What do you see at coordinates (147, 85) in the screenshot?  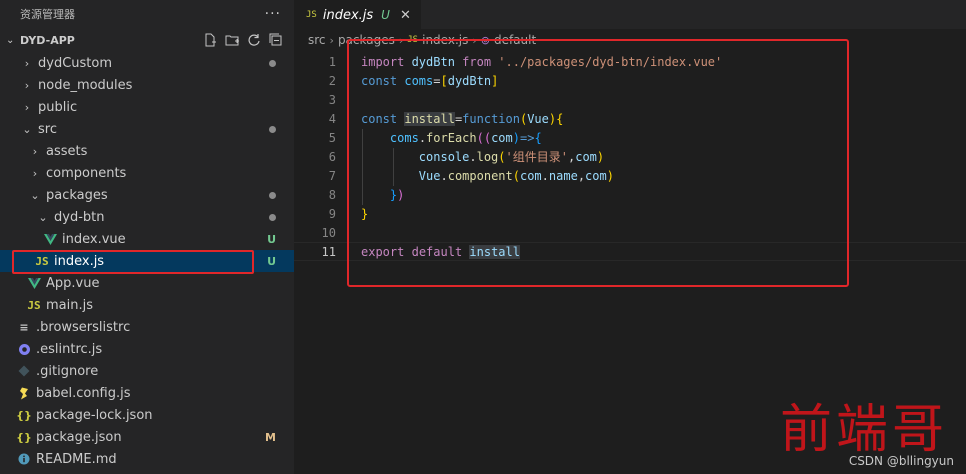 I see `tree-item-node-modules: › node_modules` at bounding box center [147, 85].